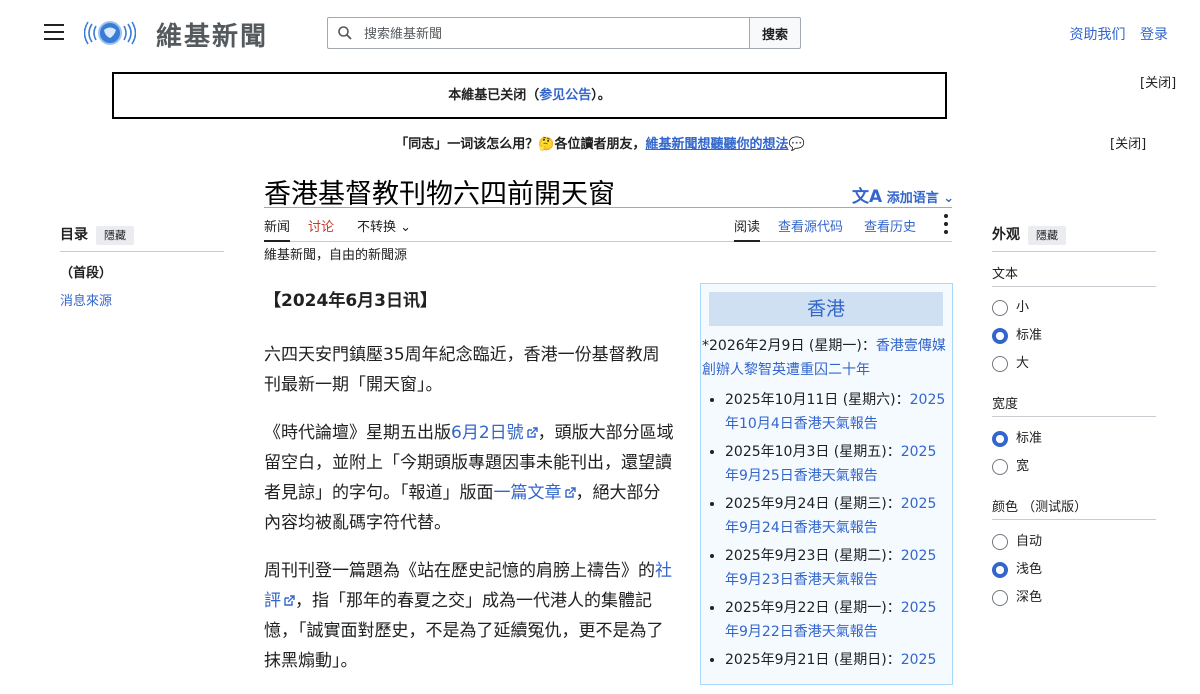 The width and height of the screenshot is (1200, 694). What do you see at coordinates (86, 299) in the screenshot?
I see `toc-item-sources: 消息來源` at bounding box center [86, 299].